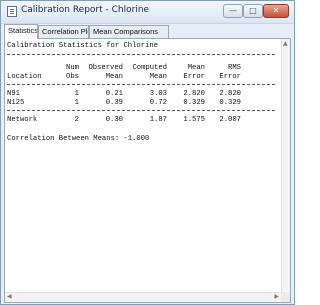 This screenshot has width=320, height=305. What do you see at coordinates (78, 139) in the screenshot?
I see `correlation-line: Correlation Between Means: -1.000` at bounding box center [78, 139].